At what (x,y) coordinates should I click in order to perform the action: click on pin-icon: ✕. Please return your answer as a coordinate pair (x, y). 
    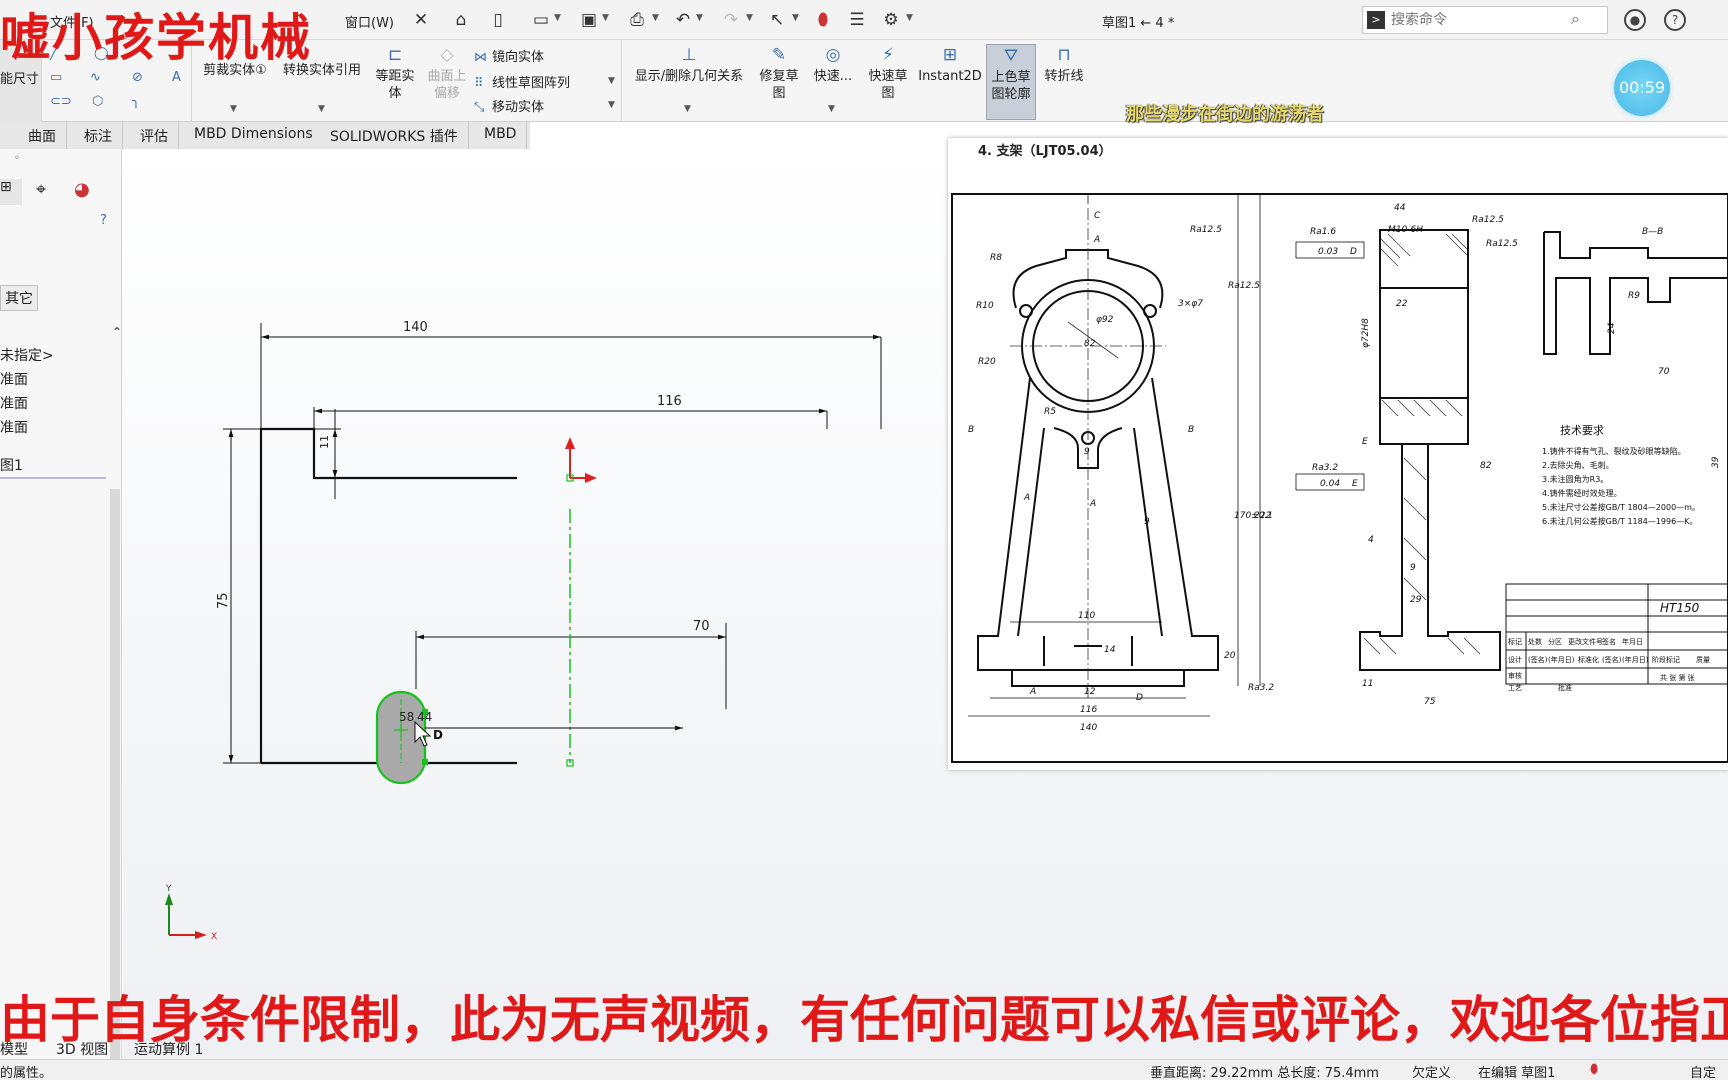
    Looking at the image, I should click on (421, 20).